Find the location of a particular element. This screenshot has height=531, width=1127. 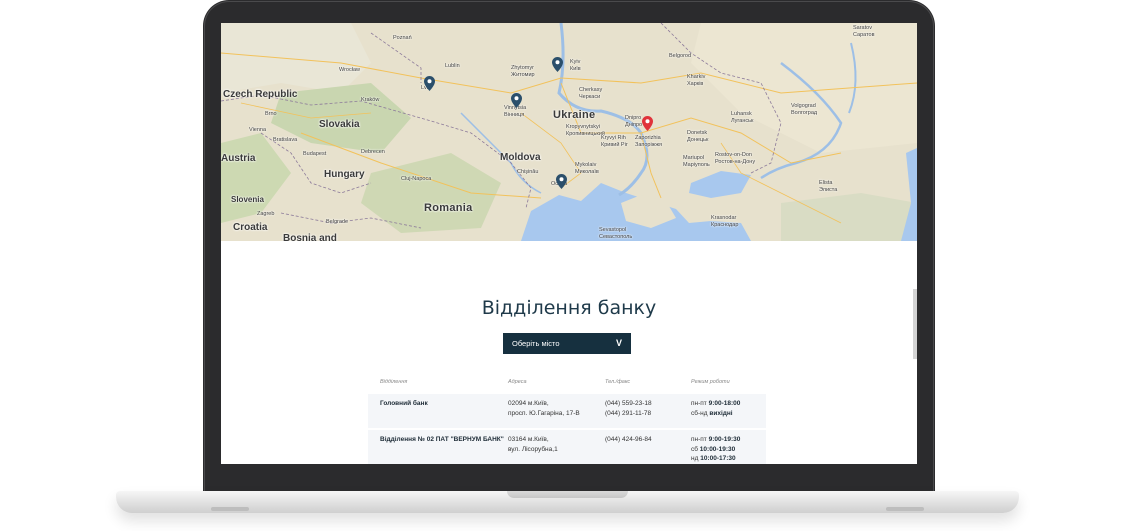

hours-line: пн-пт 9:00-19:30 is located at coordinates (715, 440).